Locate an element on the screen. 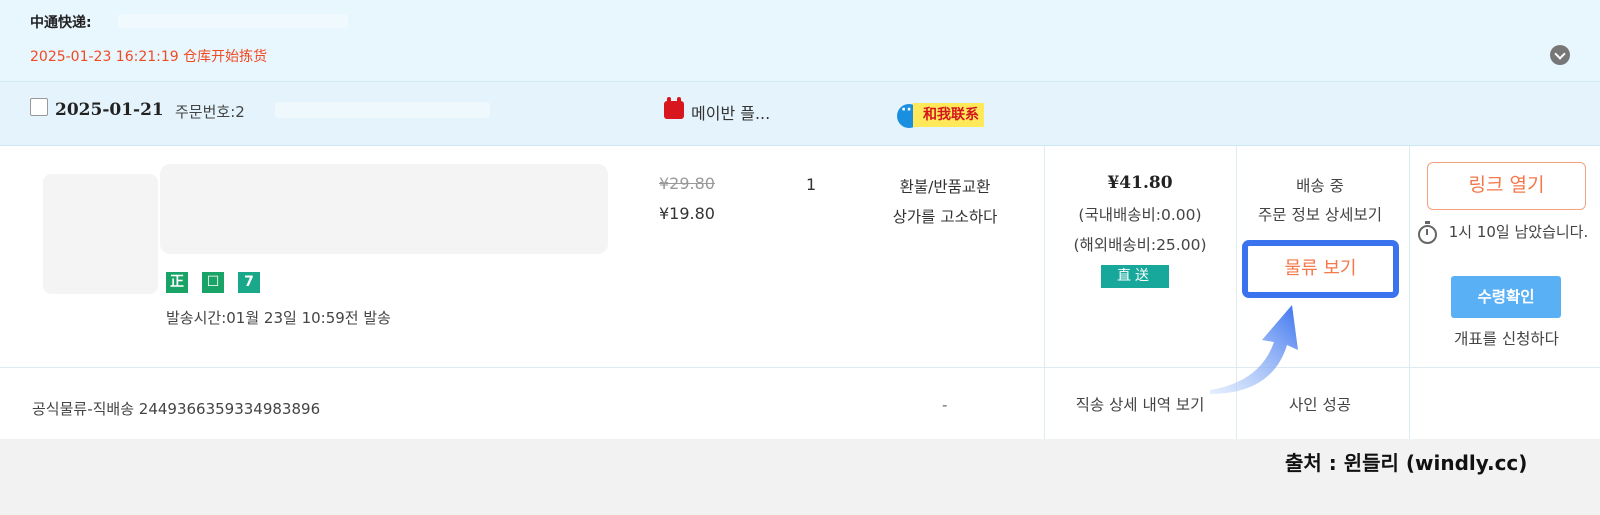 Image resolution: width=1600 pixels, height=515 pixels. tracking-number: 공식물류-직배송 2449366359334983896 is located at coordinates (176, 409).